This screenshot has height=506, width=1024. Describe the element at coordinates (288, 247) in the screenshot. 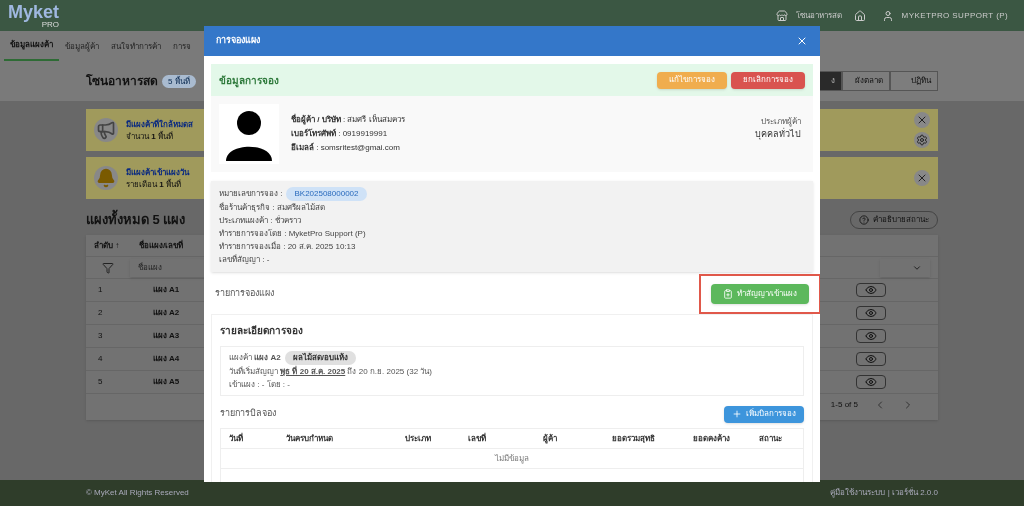

I see `booking-detail-text: ทำรายการจองเมื่อ : 20 ส.ค. 2025 10:13` at that location.